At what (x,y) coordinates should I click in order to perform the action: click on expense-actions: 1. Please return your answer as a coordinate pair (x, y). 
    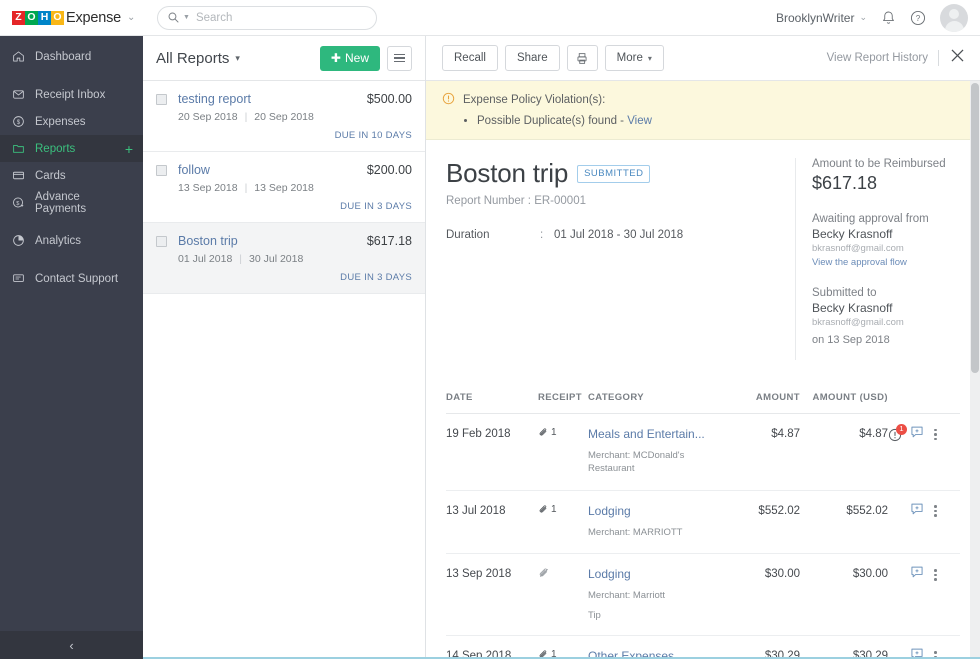
    Looking at the image, I should click on (924, 433).